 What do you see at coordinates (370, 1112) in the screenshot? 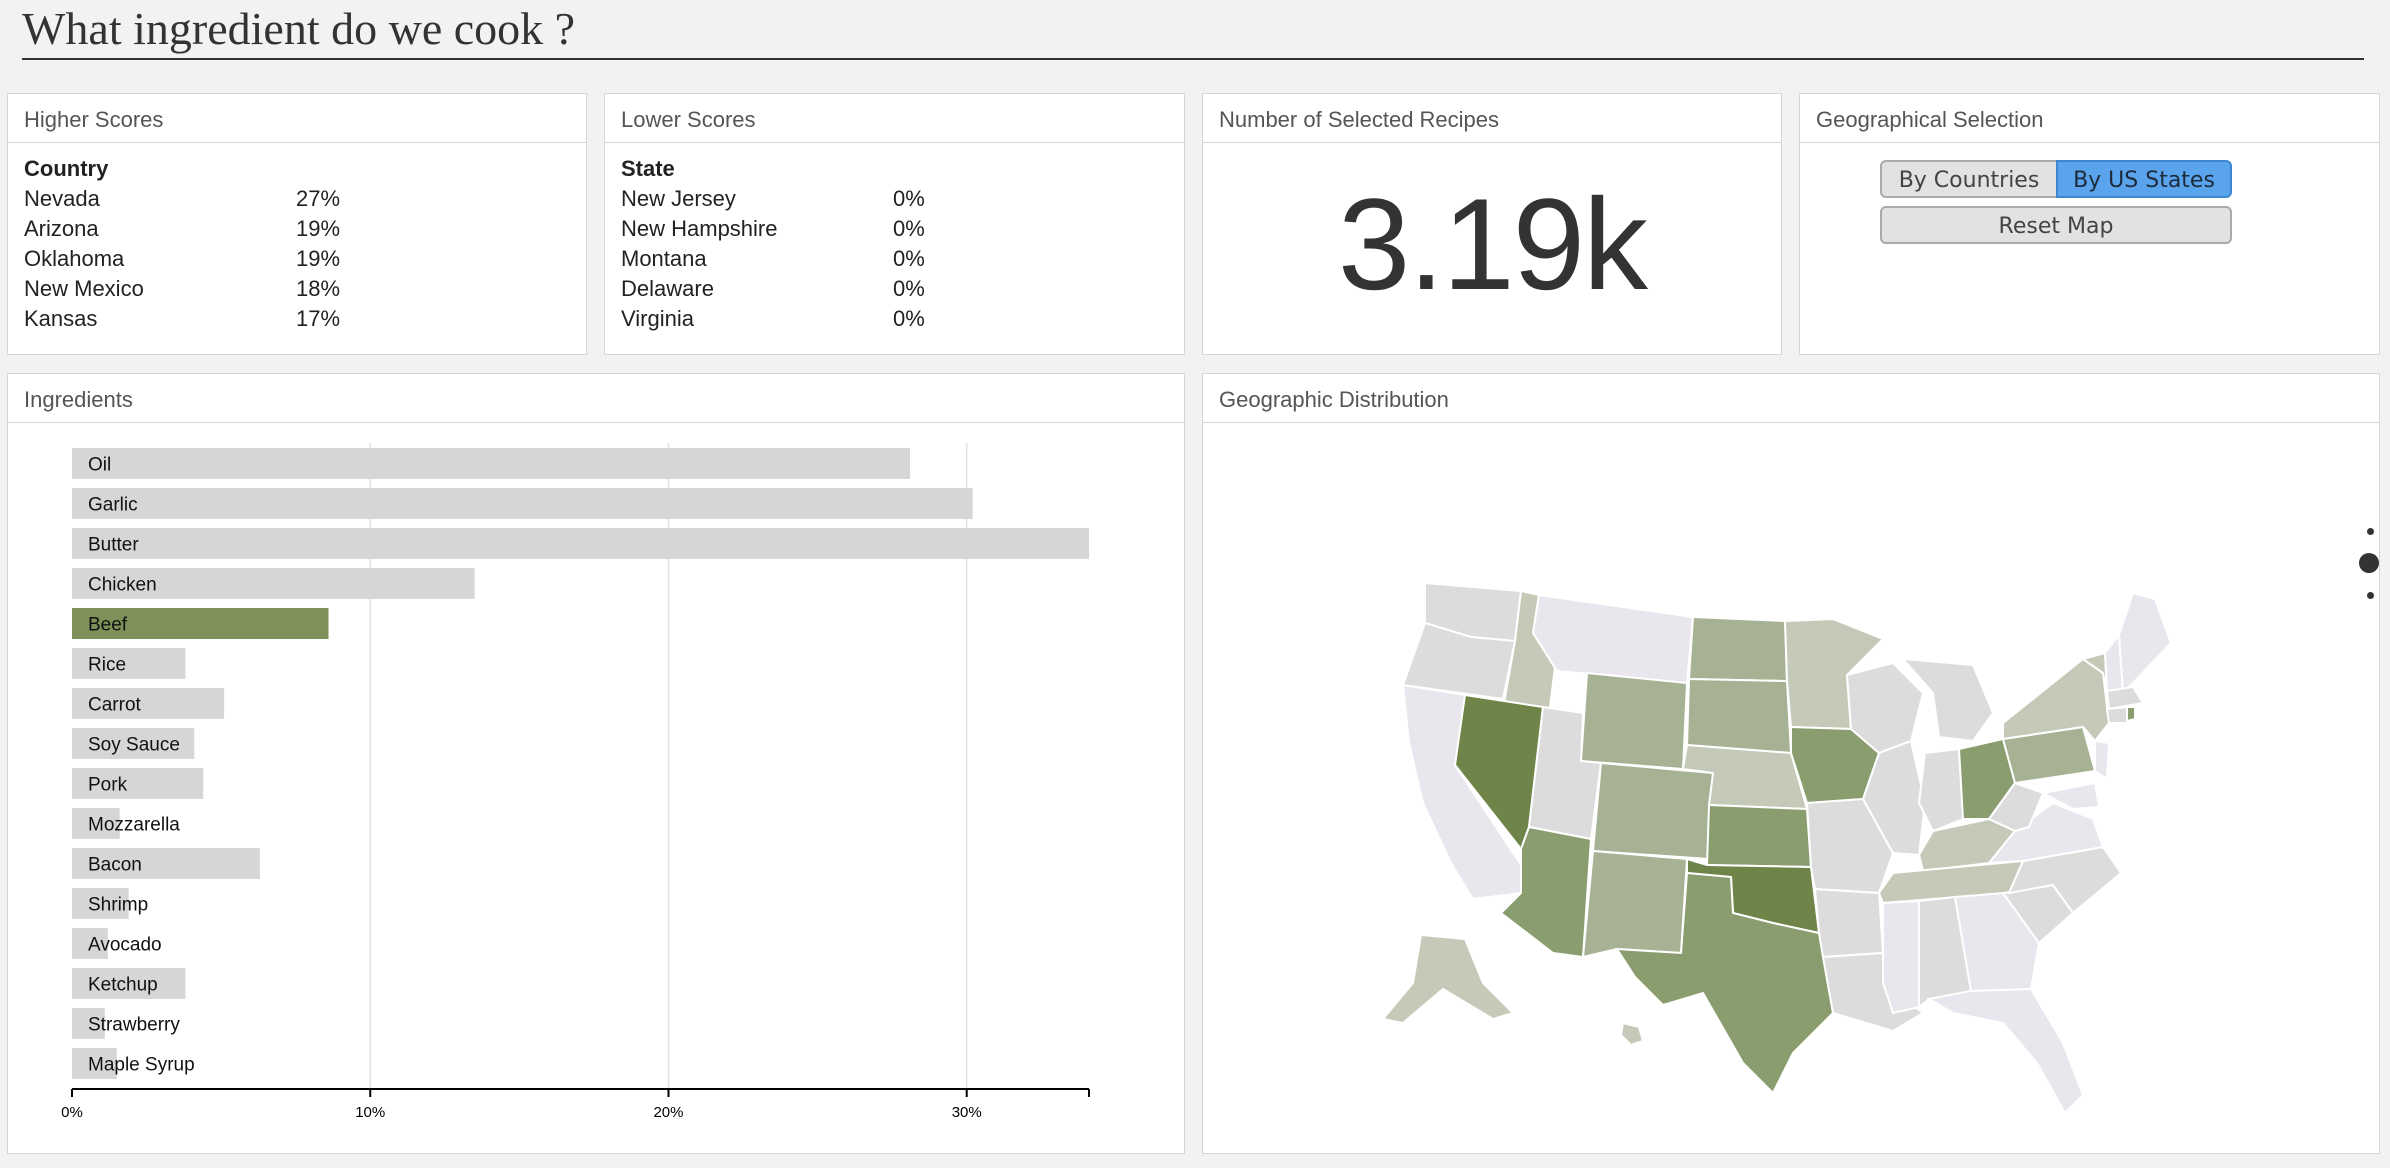
I see `x-tick-label: 10%` at bounding box center [370, 1112].